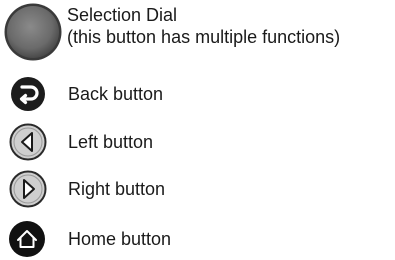  What do you see at coordinates (27, 239) in the screenshot?
I see `home-icon` at bounding box center [27, 239].